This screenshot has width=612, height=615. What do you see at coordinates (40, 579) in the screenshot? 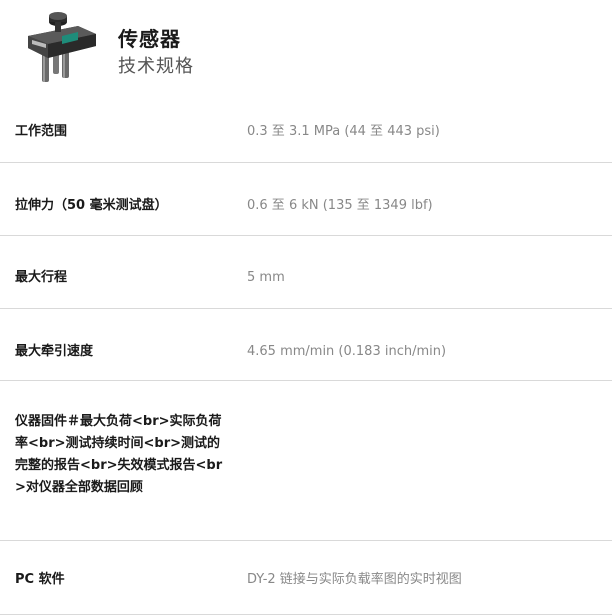
I see `spec-label: PC 软件` at bounding box center [40, 579].